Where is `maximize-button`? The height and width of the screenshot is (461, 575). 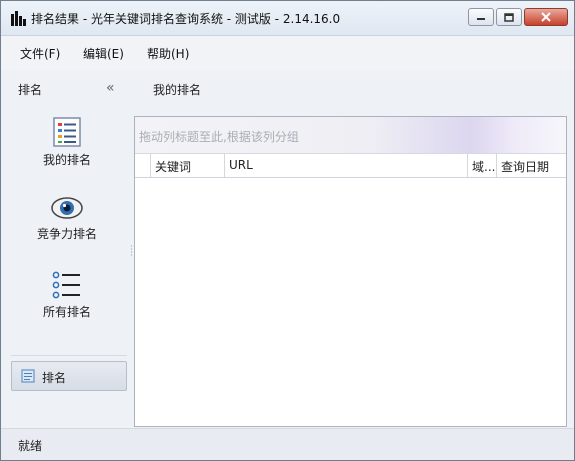
maximize-button is located at coordinates (509, 17).